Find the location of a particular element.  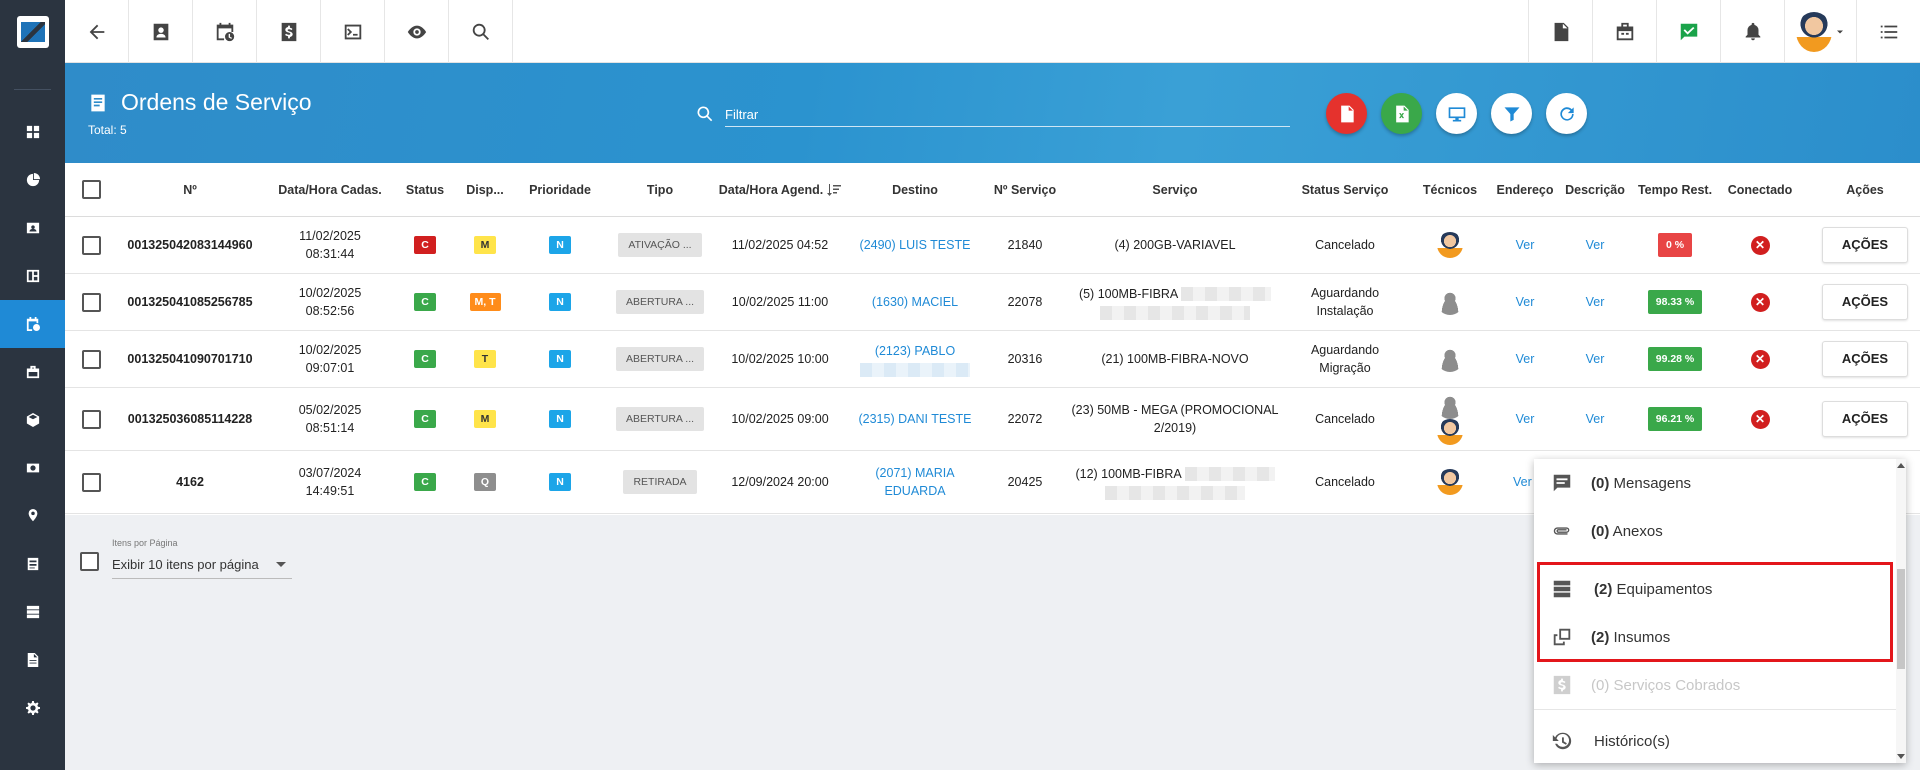

sidebar-item-panel is located at coordinates (32, 276).